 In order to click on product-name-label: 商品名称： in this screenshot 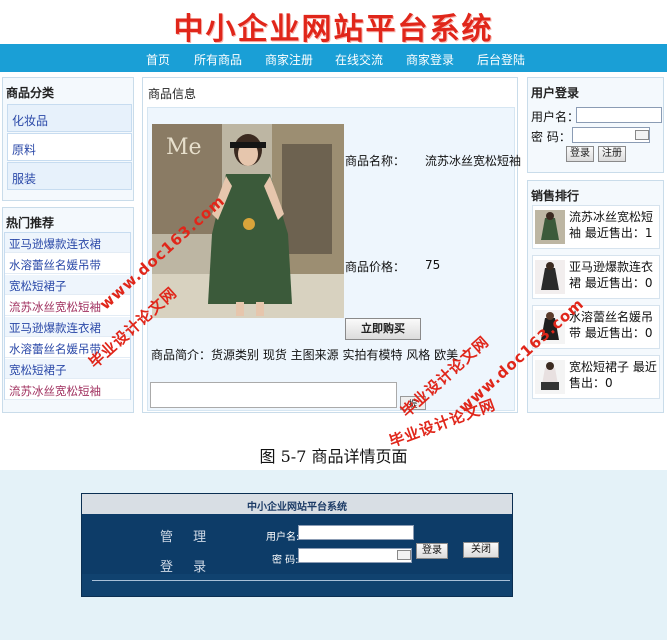, I will do `click(375, 161)`.